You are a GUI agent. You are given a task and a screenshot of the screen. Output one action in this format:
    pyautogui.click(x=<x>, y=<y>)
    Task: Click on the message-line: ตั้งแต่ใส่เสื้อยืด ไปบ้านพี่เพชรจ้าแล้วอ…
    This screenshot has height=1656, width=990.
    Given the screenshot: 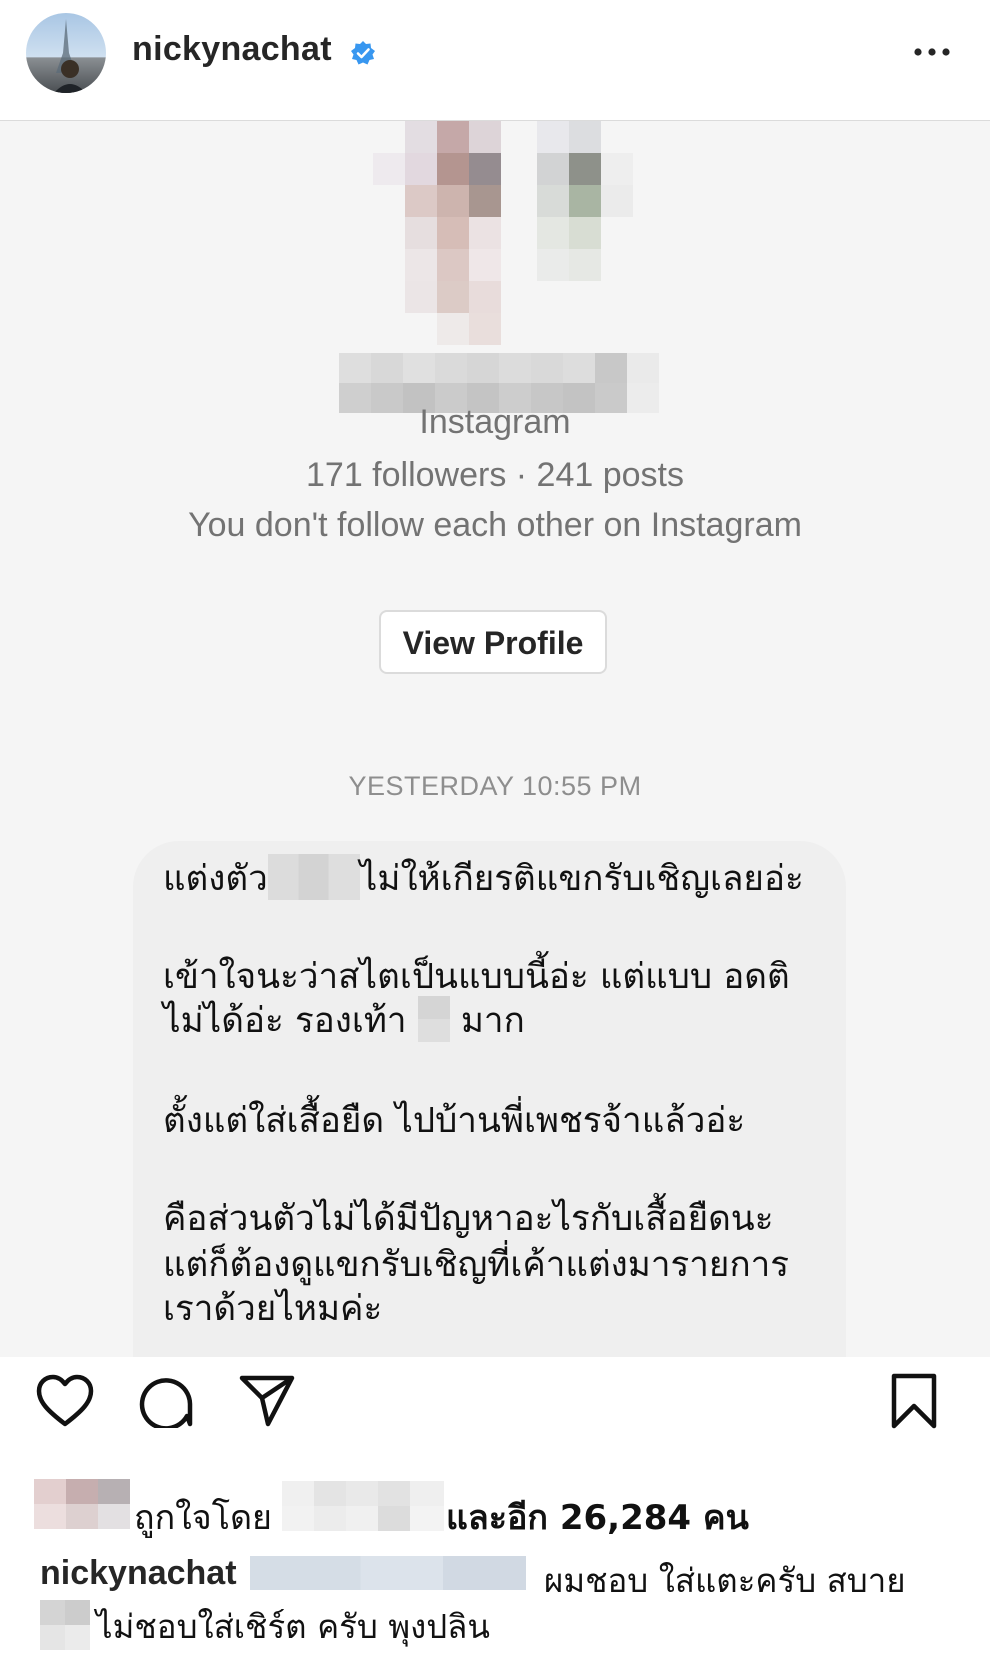 What is the action you would take?
    pyautogui.click(x=454, y=1121)
    